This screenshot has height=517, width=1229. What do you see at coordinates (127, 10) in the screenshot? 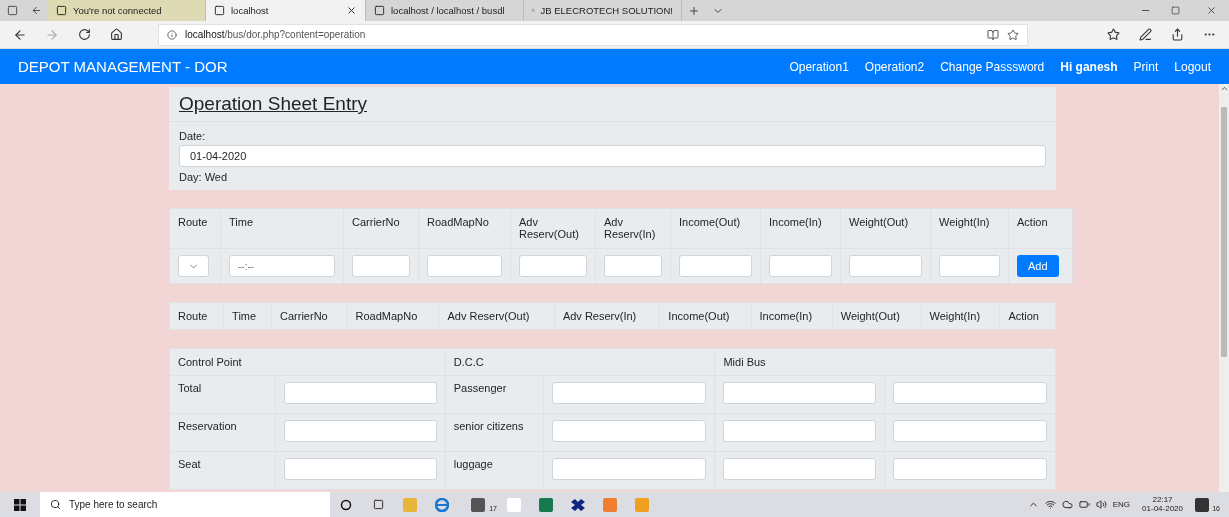
I see `browser-tab: You're not connected` at bounding box center [127, 10].